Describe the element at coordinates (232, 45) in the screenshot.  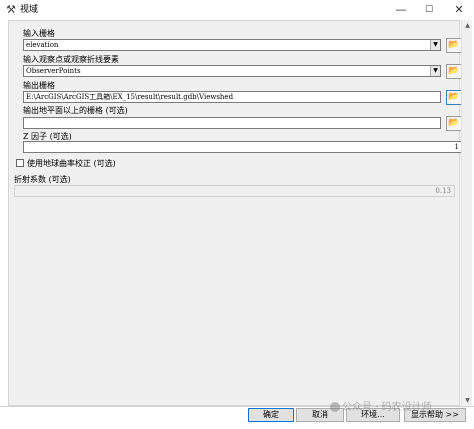
I see `input-raster-combobox: elevation ▼` at that location.